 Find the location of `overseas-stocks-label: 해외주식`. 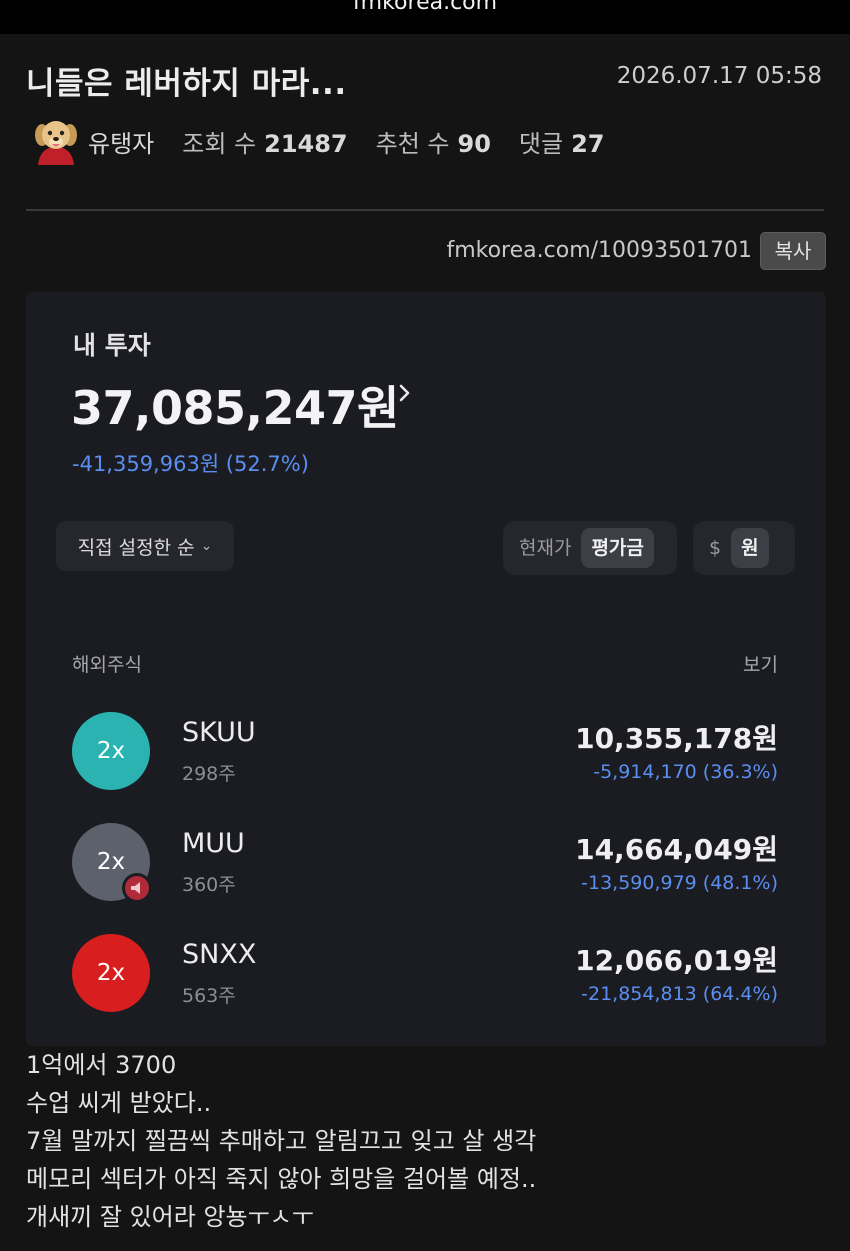

overseas-stocks-label: 해외주식 is located at coordinates (107, 665).